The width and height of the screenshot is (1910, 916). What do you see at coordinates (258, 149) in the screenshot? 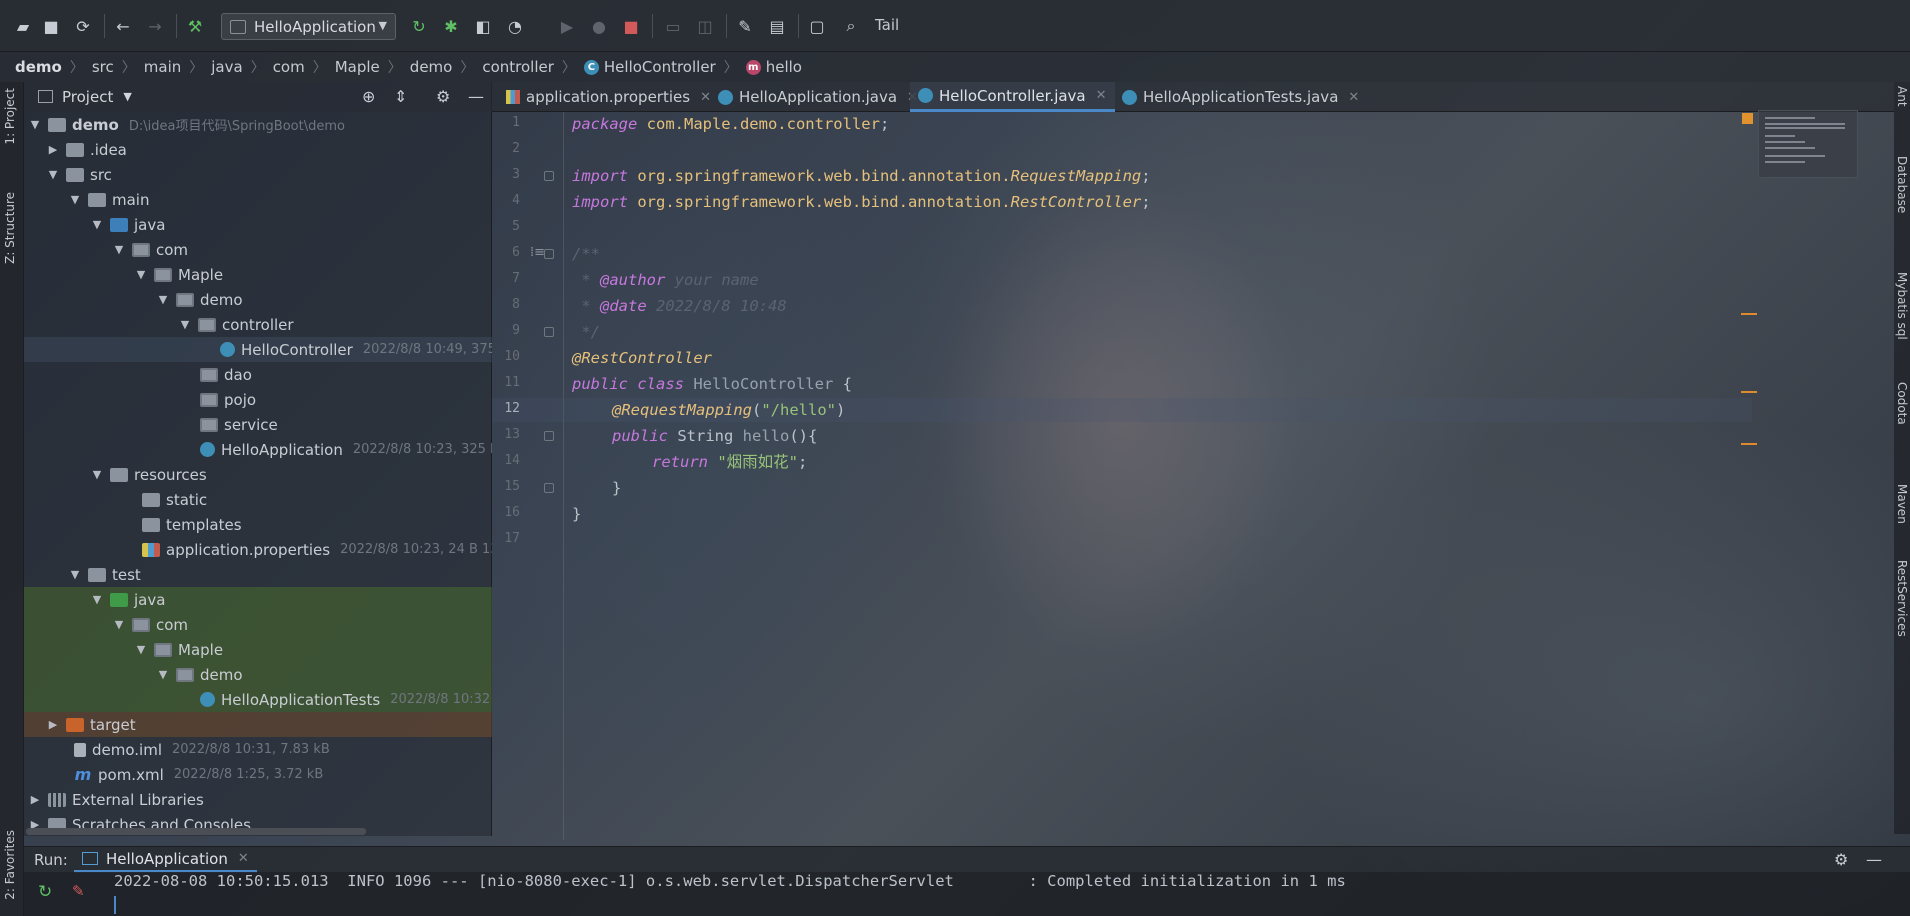
I see `tree-item-idea: ▶ .idea` at bounding box center [258, 149].